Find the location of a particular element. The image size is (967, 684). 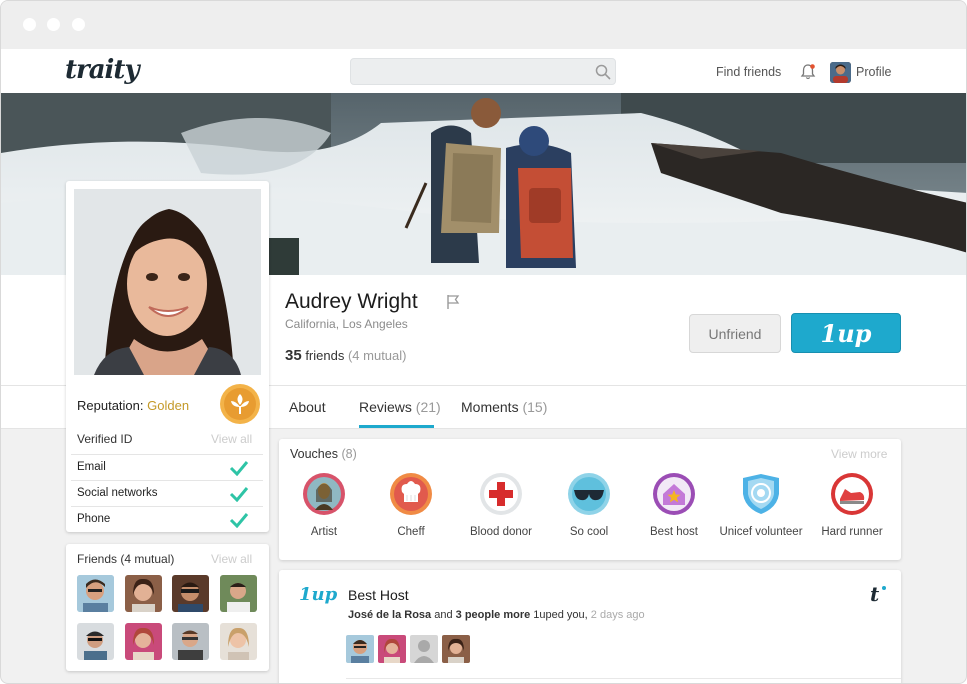

vouches-count: (8) is located at coordinates (349, 454).